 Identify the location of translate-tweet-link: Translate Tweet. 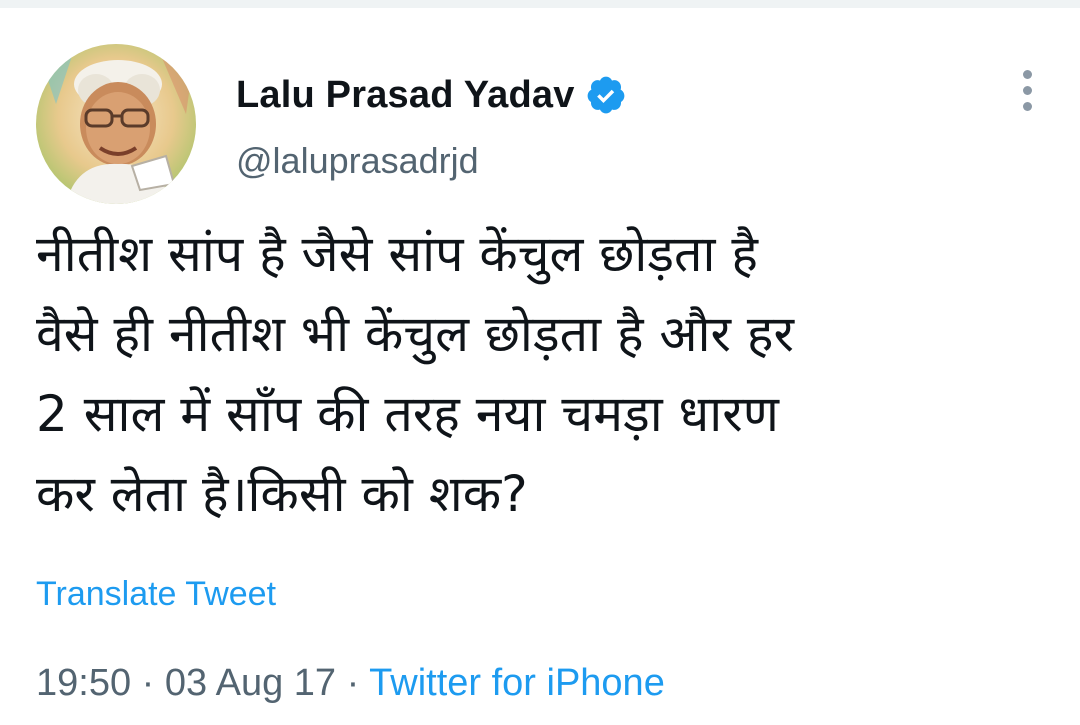
(156, 594).